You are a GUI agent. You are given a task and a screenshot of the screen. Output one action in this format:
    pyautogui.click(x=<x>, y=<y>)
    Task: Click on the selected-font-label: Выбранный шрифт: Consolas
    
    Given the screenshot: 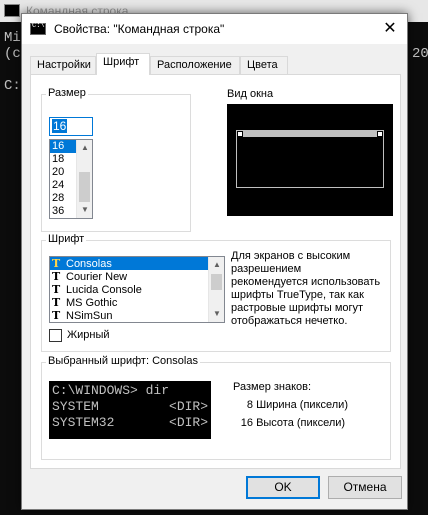 What is the action you would take?
    pyautogui.click(x=123, y=361)
    